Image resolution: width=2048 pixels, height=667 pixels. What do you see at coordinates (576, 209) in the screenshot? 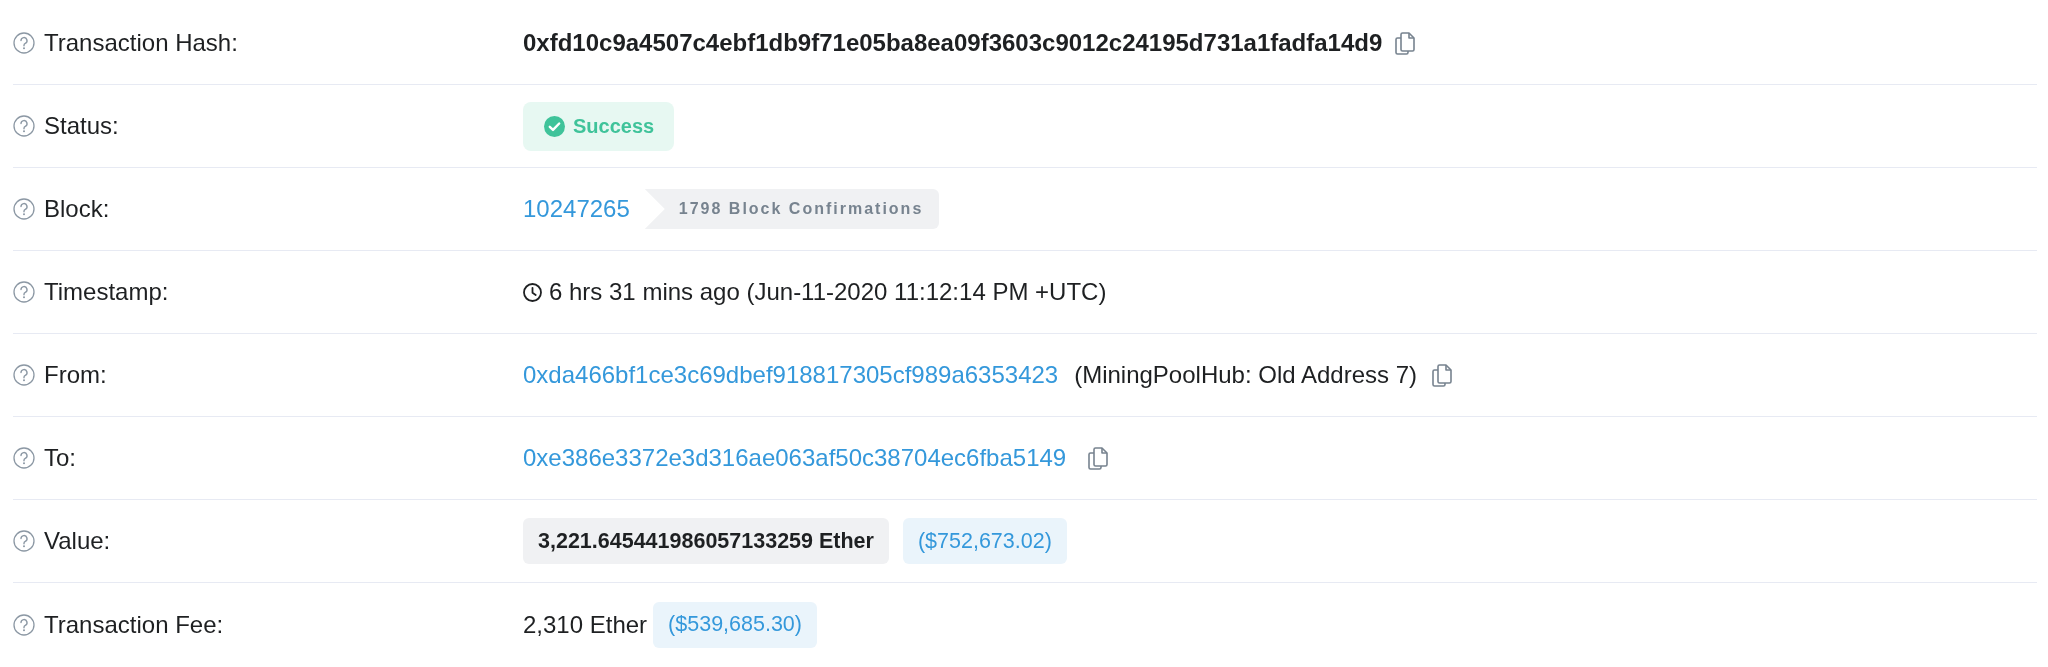
I see `block-number-link: 10247265` at bounding box center [576, 209].